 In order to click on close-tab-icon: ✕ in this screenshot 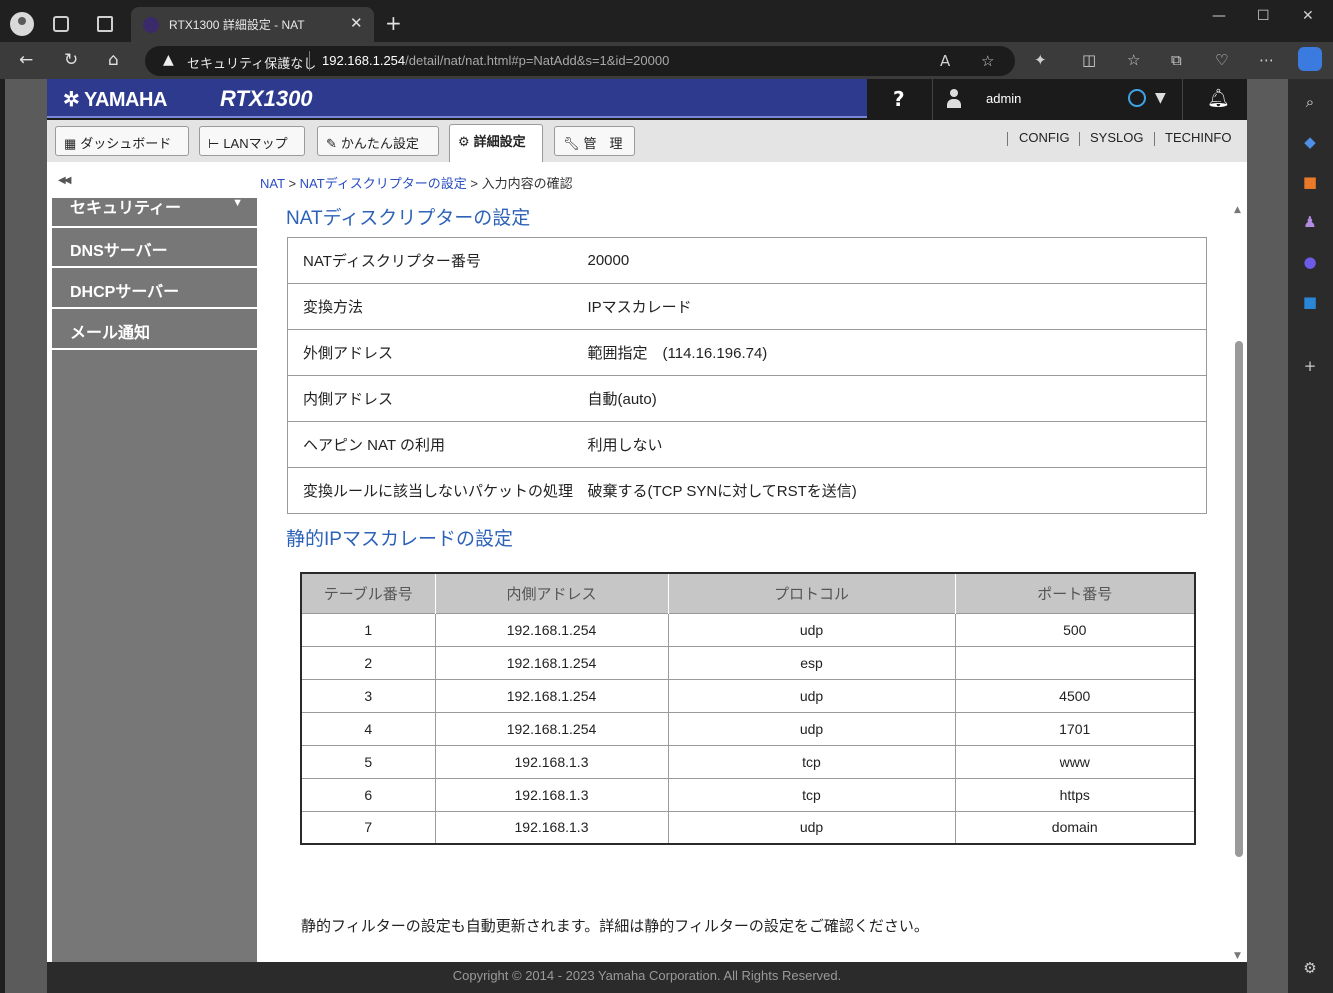, I will do `click(356, 23)`.